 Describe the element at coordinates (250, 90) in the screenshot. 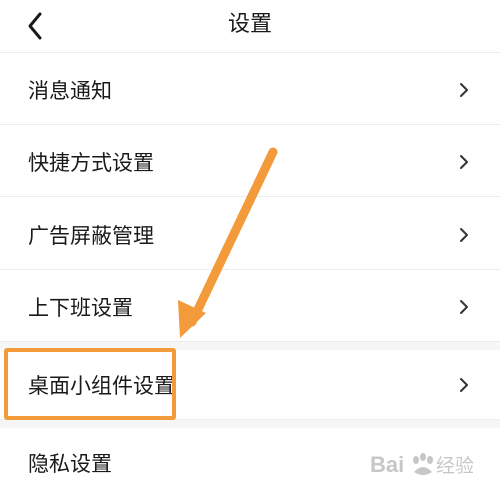

I see `settings-item-message-notification: 消息通知` at that location.